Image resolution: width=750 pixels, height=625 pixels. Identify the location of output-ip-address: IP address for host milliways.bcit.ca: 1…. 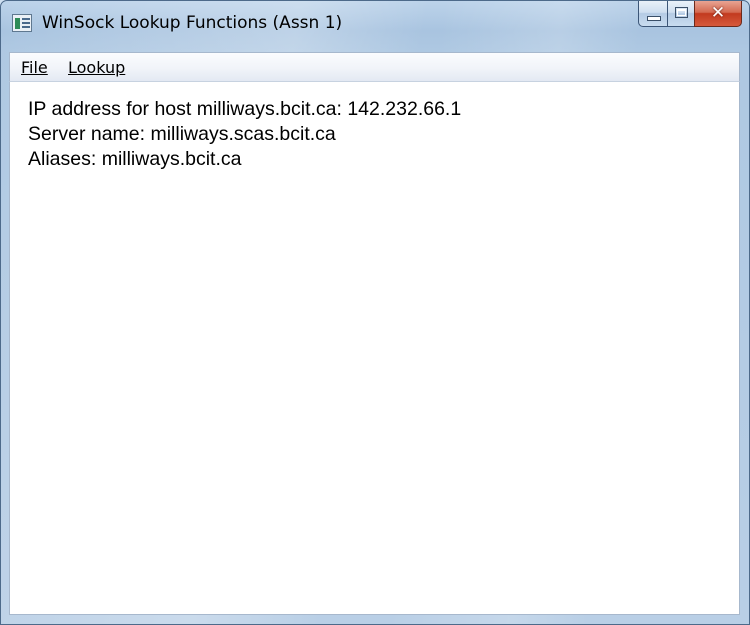
(245, 109).